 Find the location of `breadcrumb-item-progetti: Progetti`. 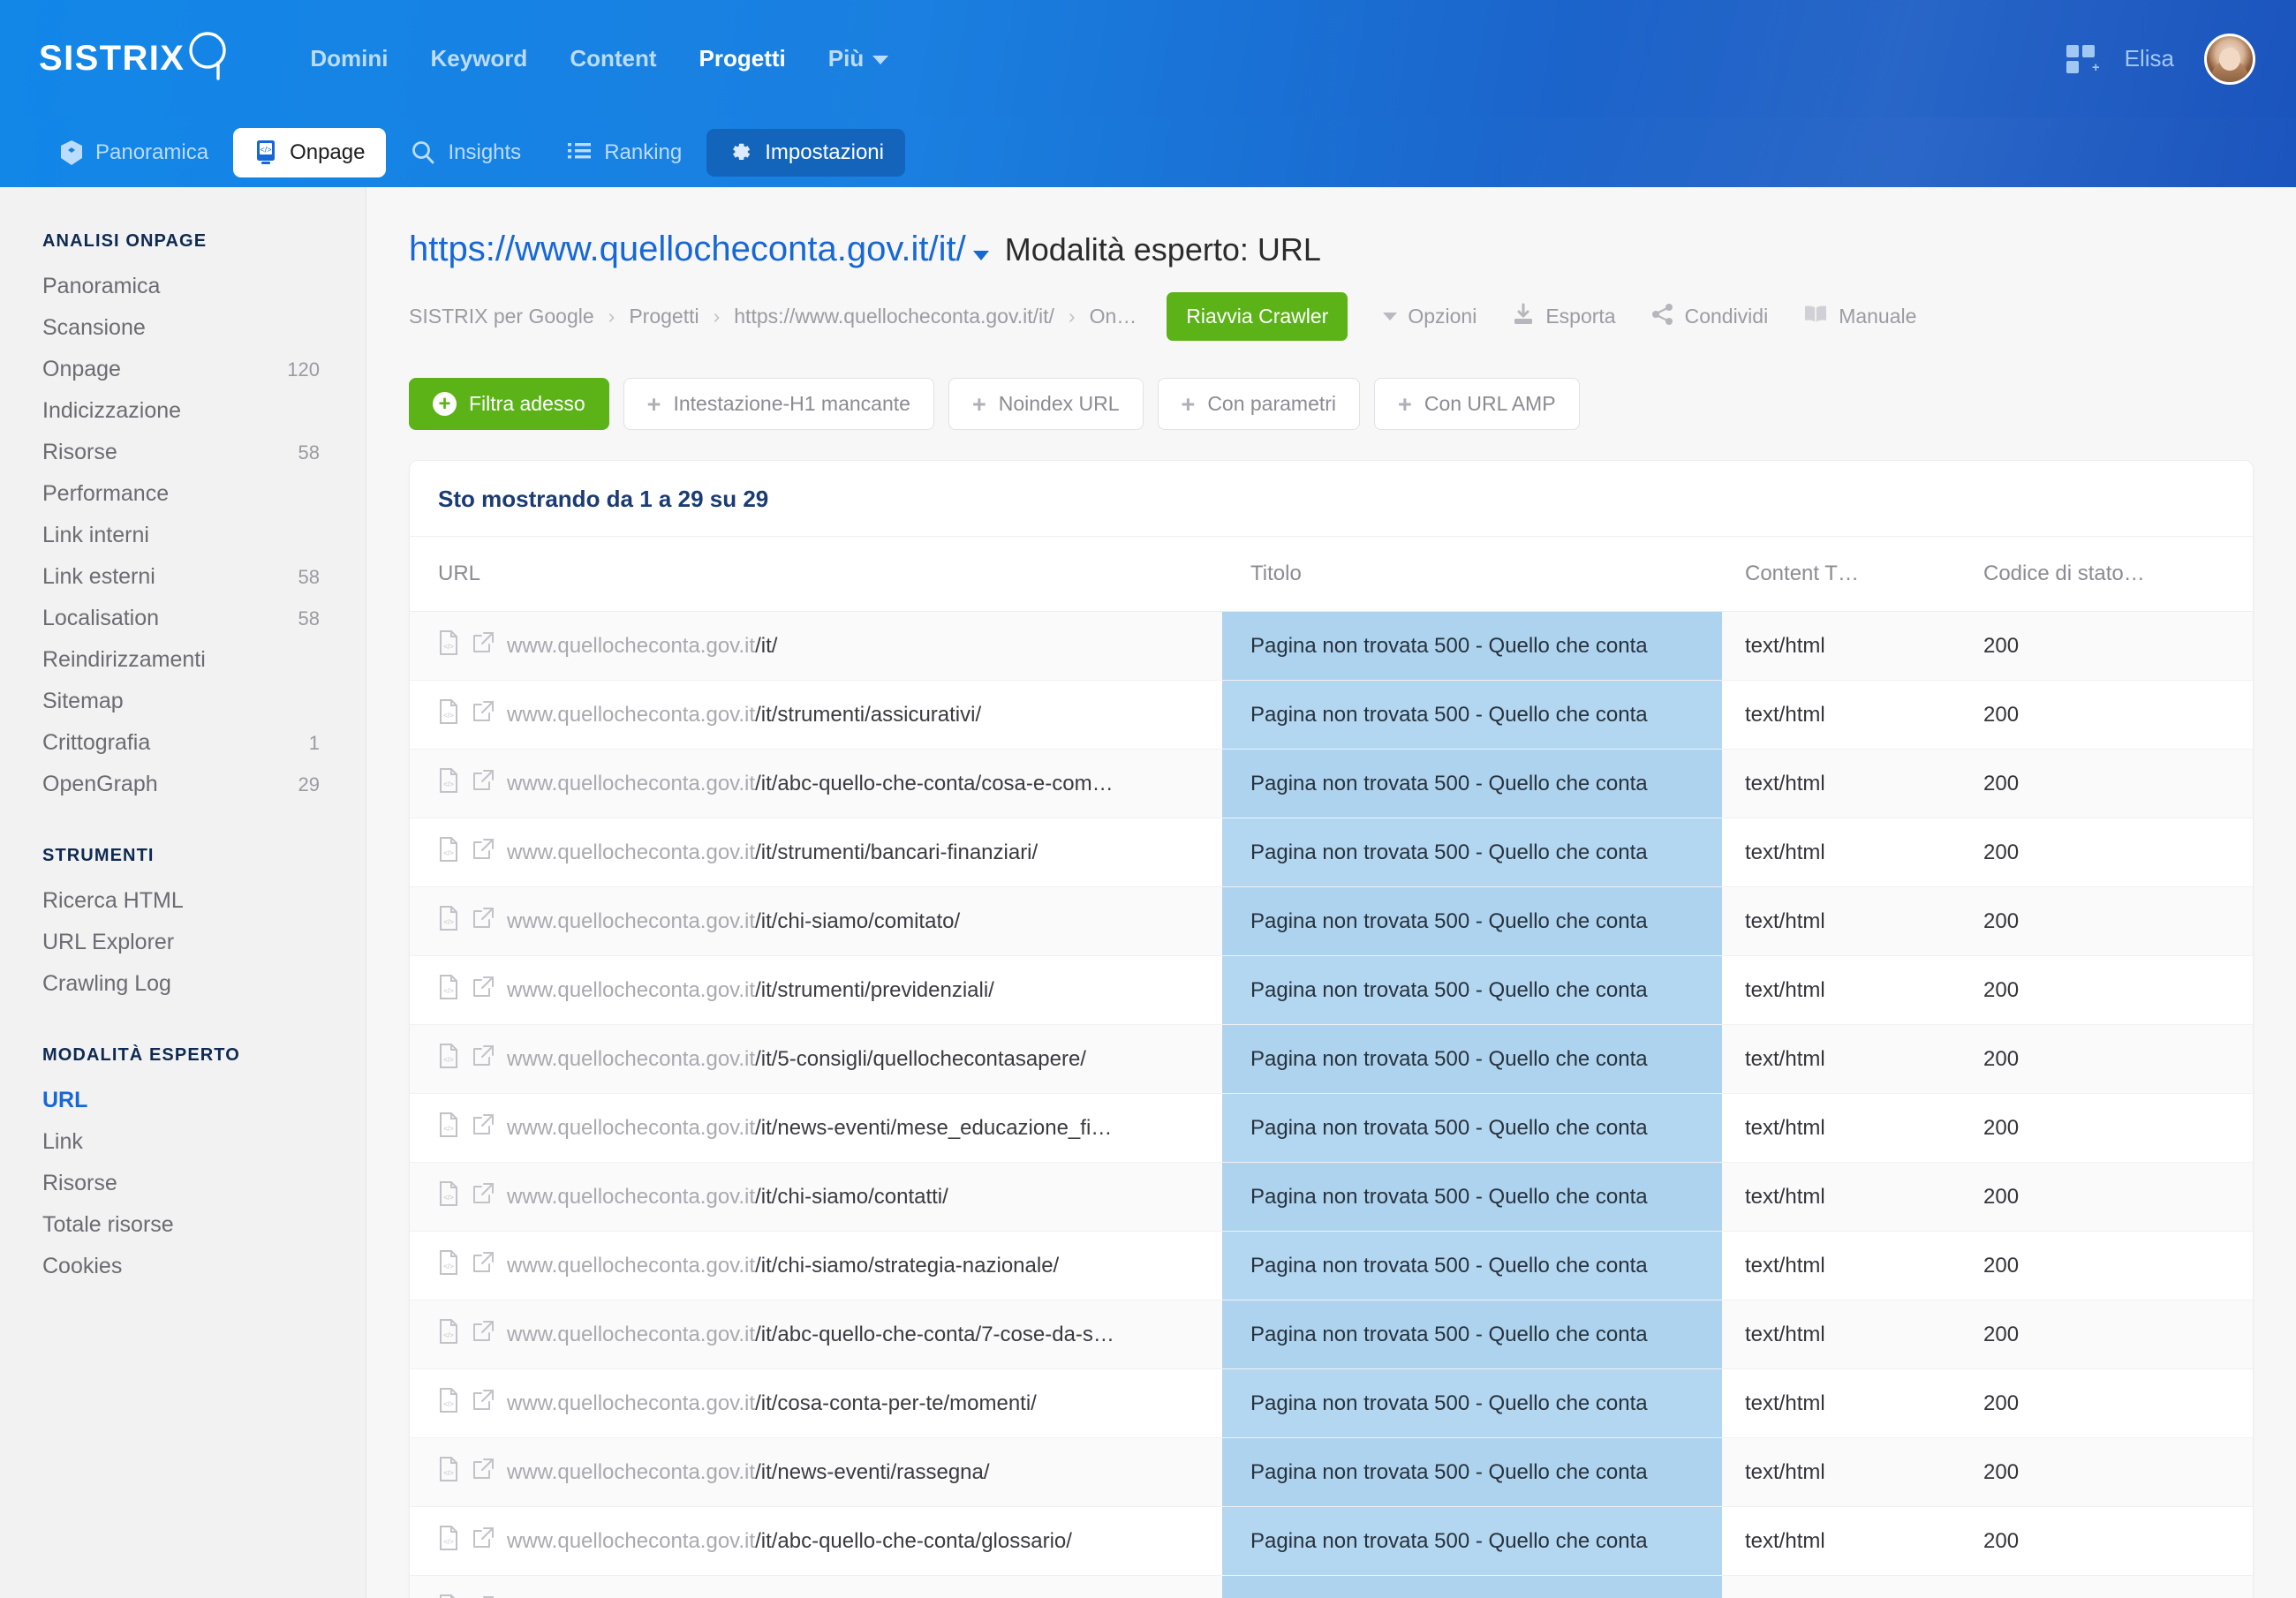

breadcrumb-item-progetti: Progetti is located at coordinates (664, 316).